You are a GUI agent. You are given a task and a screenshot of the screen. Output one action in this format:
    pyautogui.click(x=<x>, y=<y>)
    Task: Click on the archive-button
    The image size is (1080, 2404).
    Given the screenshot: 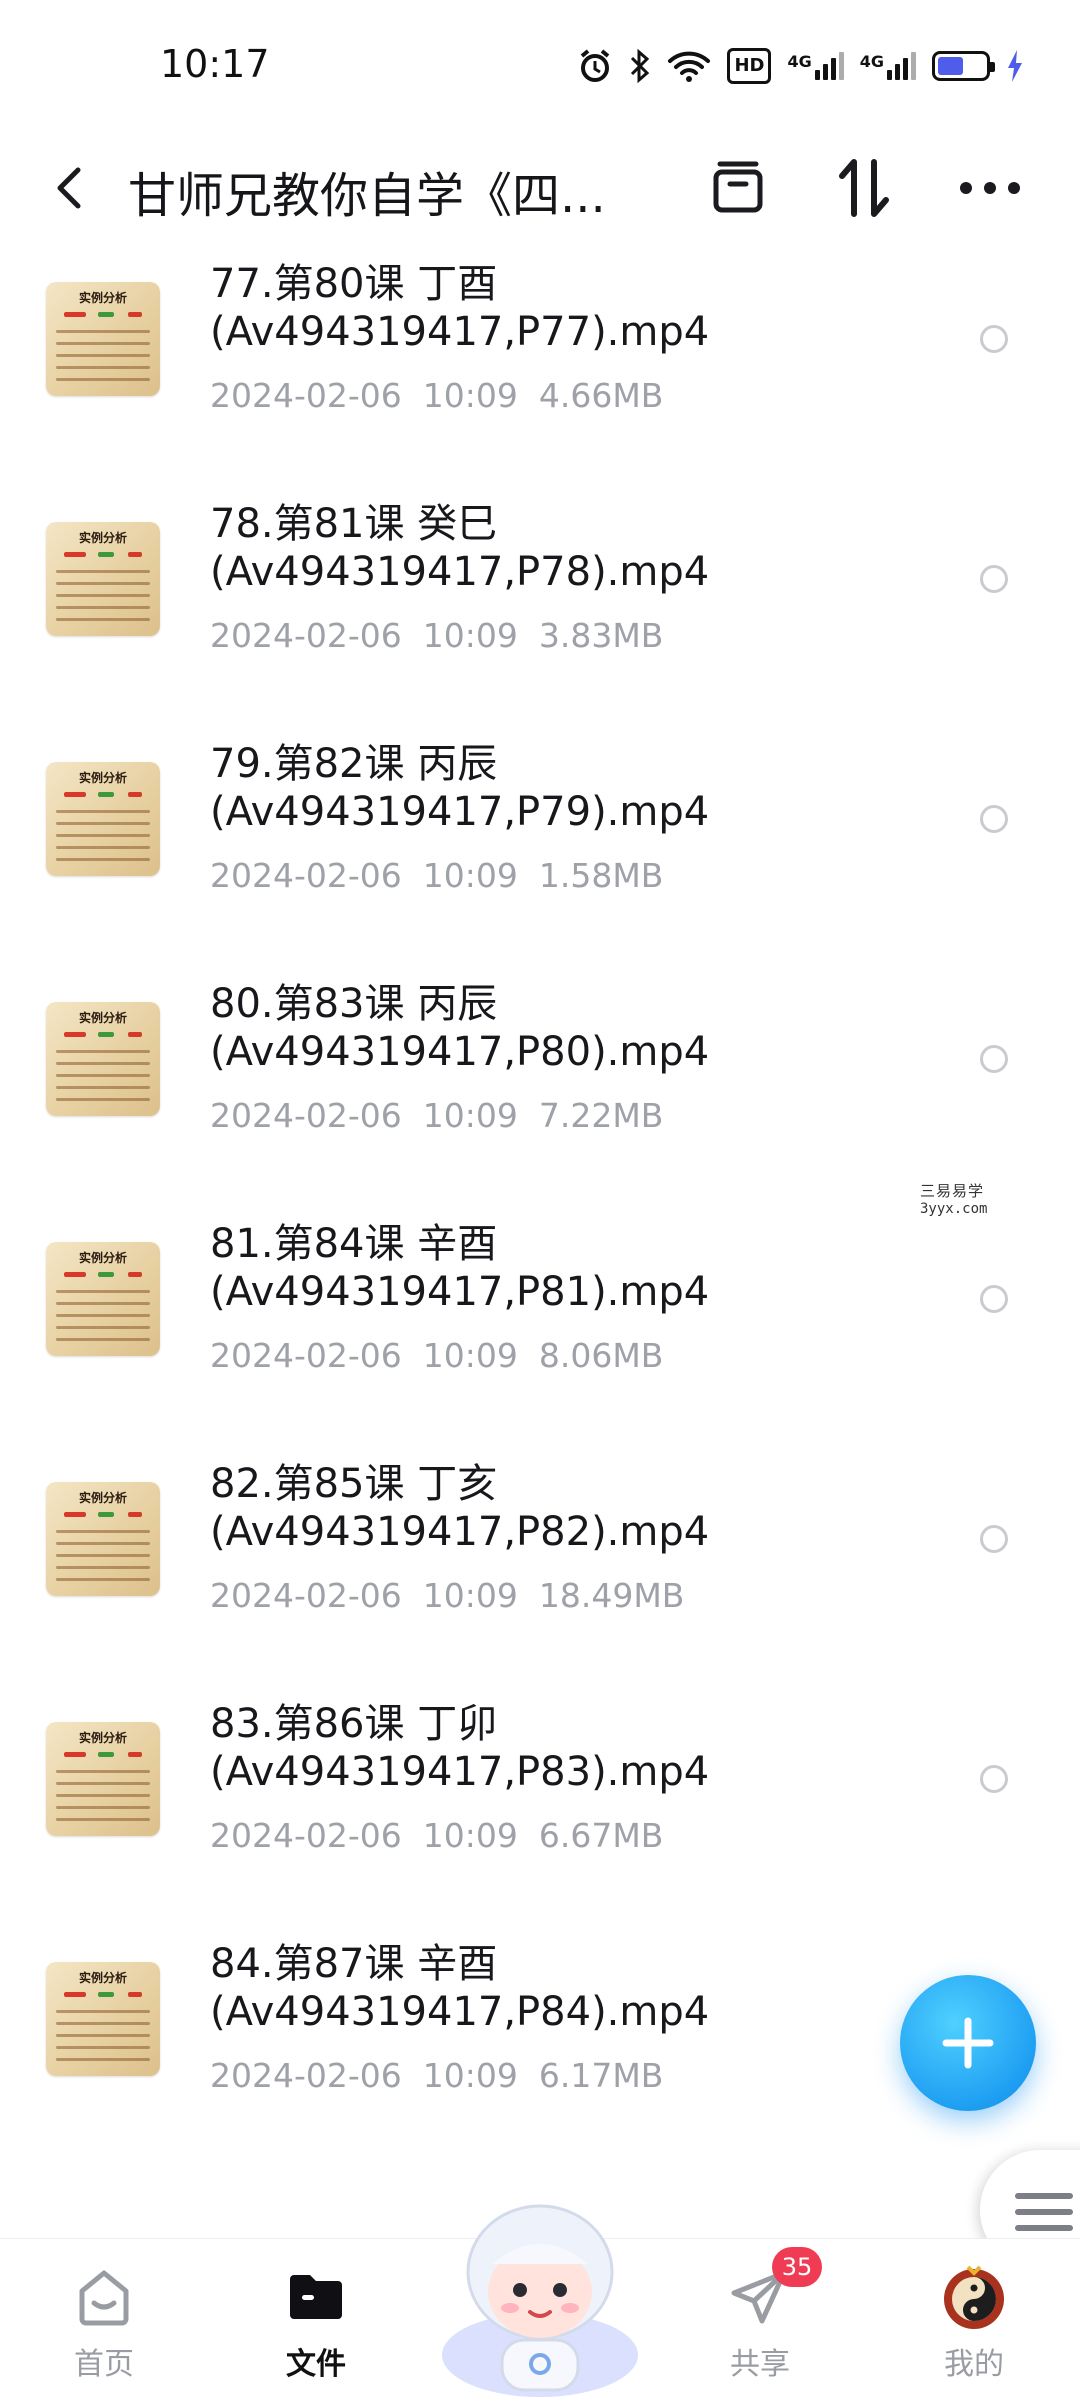 What is the action you would take?
    pyautogui.click(x=738, y=188)
    